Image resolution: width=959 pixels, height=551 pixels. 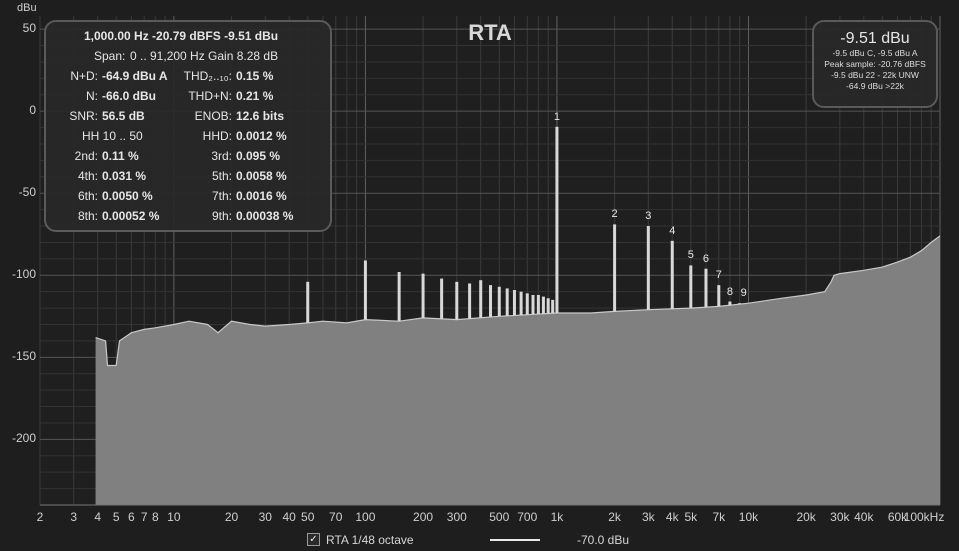 What do you see at coordinates (672, 517) in the screenshot?
I see `x-tick-label: 4k` at bounding box center [672, 517].